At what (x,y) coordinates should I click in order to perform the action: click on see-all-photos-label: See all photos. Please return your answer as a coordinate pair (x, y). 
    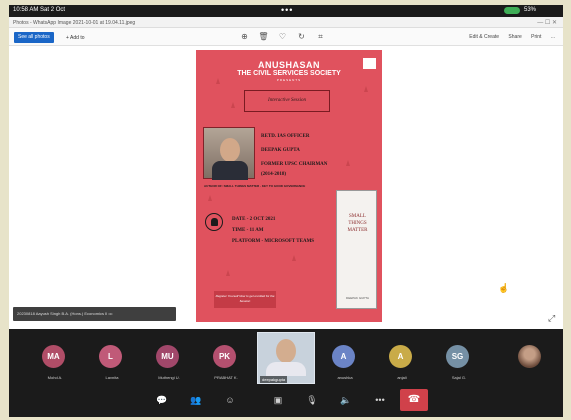
    Looking at the image, I should click on (34, 37).